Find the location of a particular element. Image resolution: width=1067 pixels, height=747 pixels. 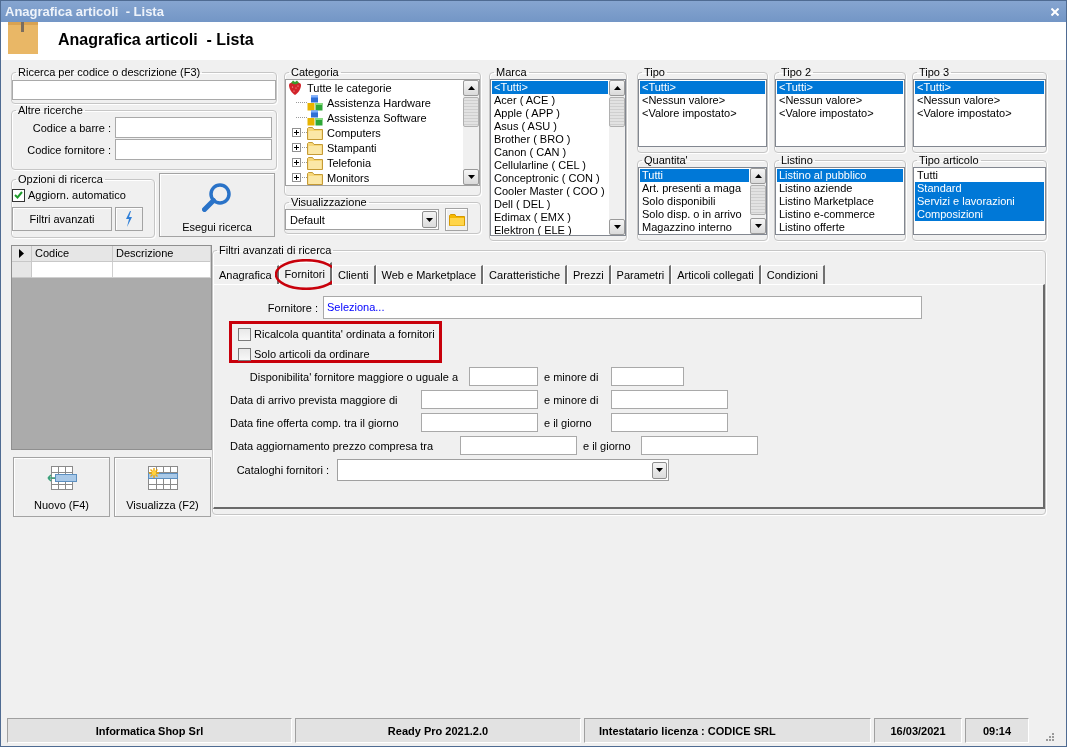

down-arrow-icon is located at coordinates (758, 226).